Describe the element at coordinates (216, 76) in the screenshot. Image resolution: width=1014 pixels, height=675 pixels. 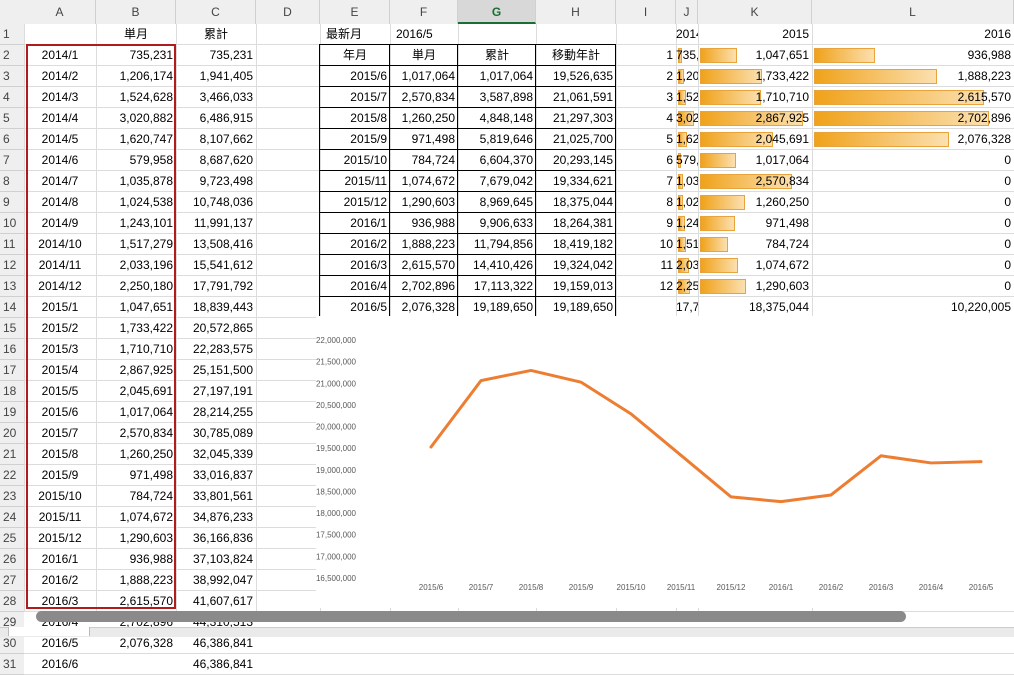
I see `cell-cumulative-value: 1,941,405` at that location.